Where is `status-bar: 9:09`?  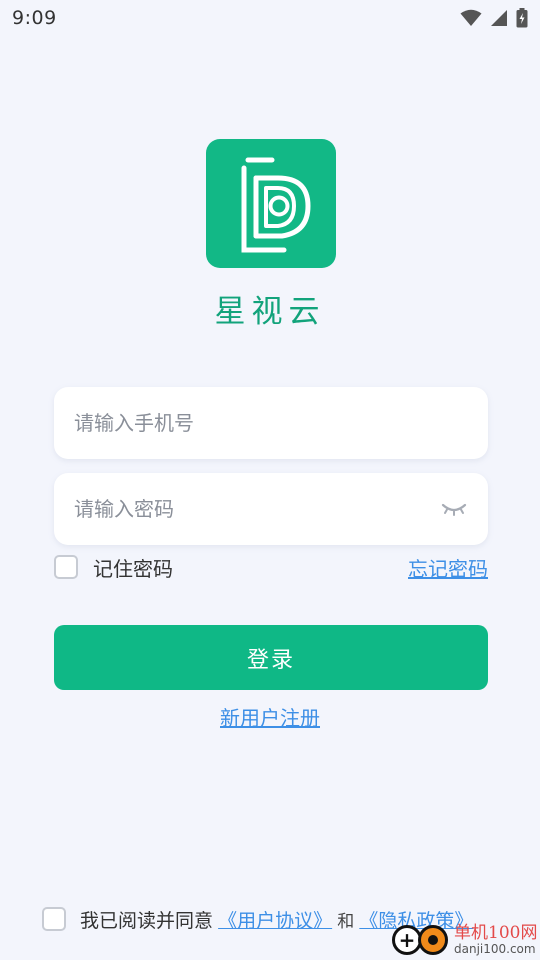 status-bar: 9:09 is located at coordinates (270, 18).